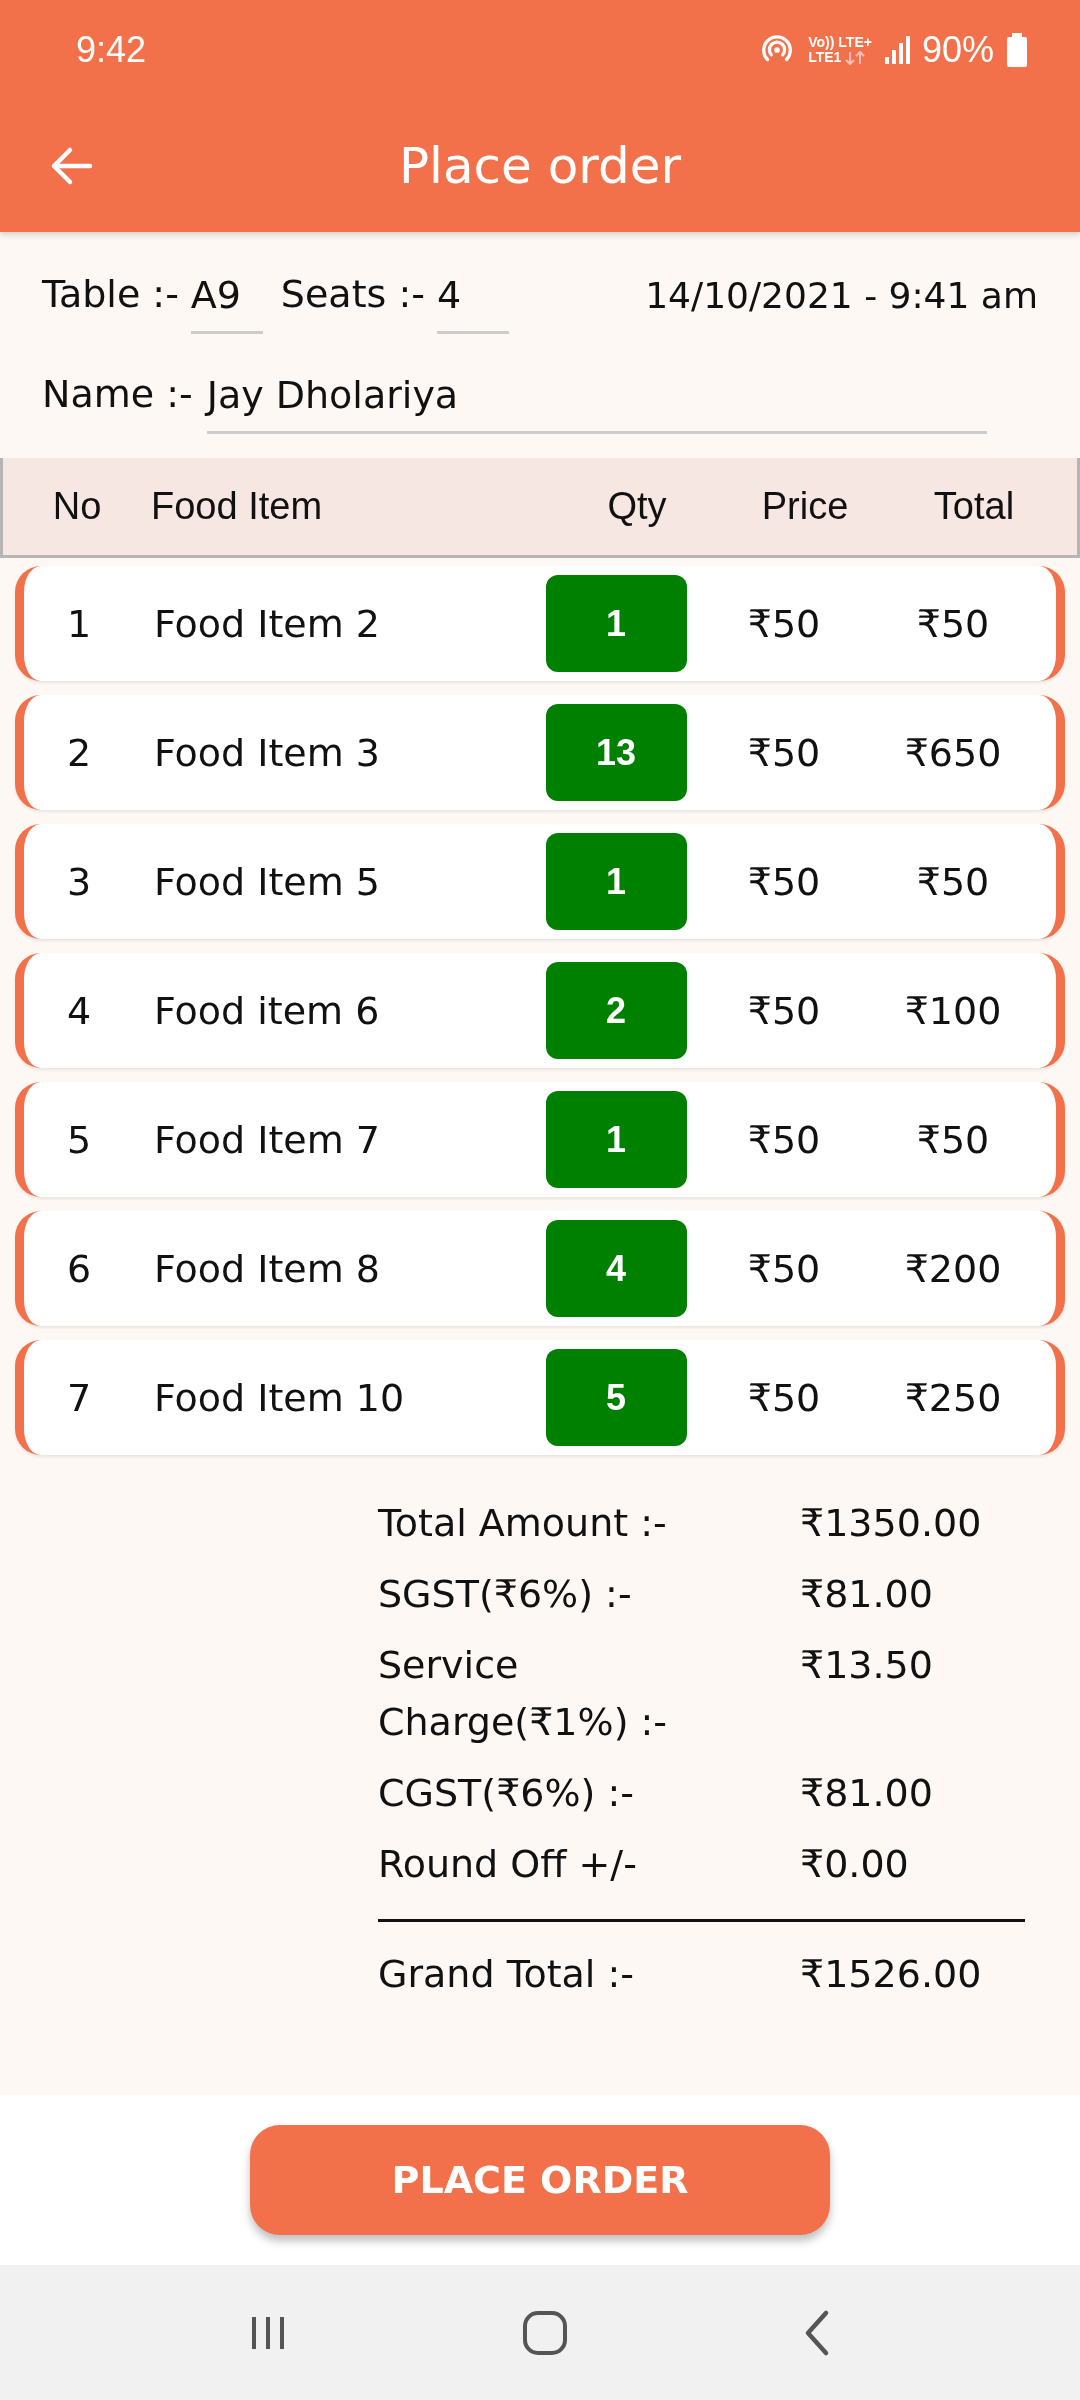  Describe the element at coordinates (117, 395) in the screenshot. I see `name-label: Name :-` at that location.